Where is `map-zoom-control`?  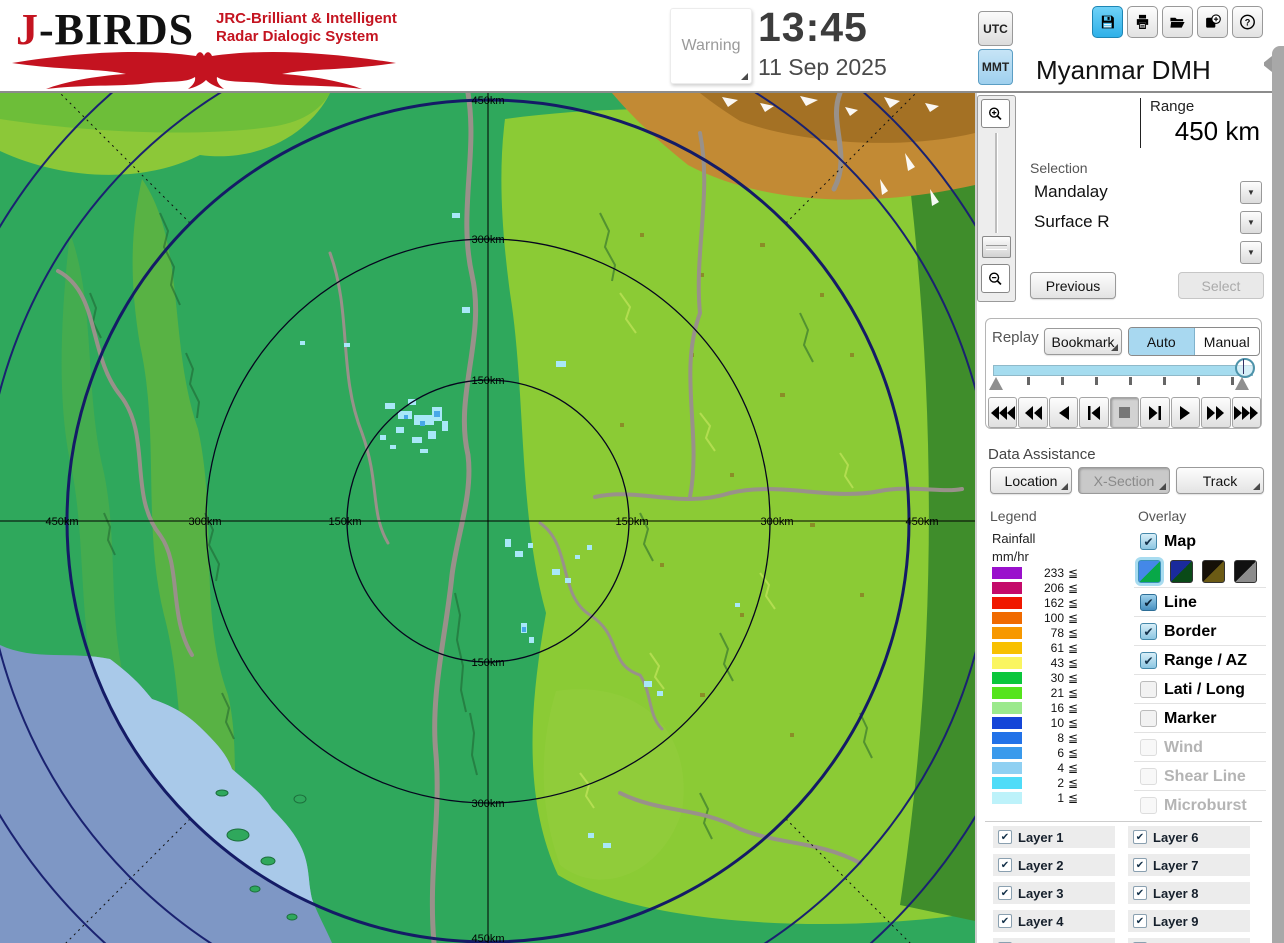
map-zoom-control is located at coordinates (996, 198).